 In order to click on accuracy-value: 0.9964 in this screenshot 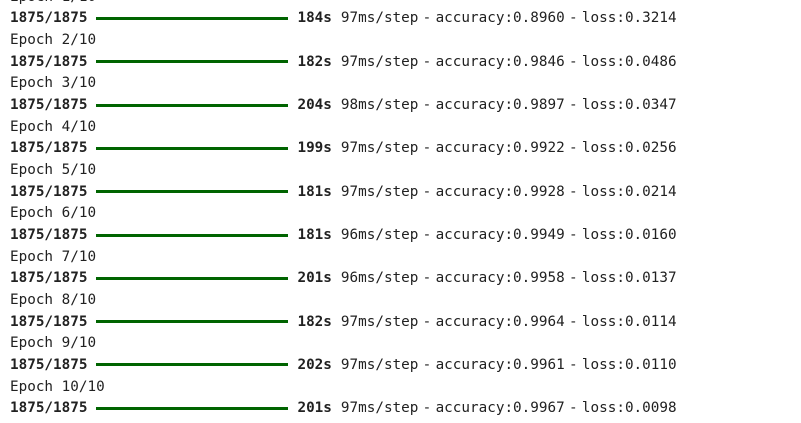, I will do `click(539, 321)`.